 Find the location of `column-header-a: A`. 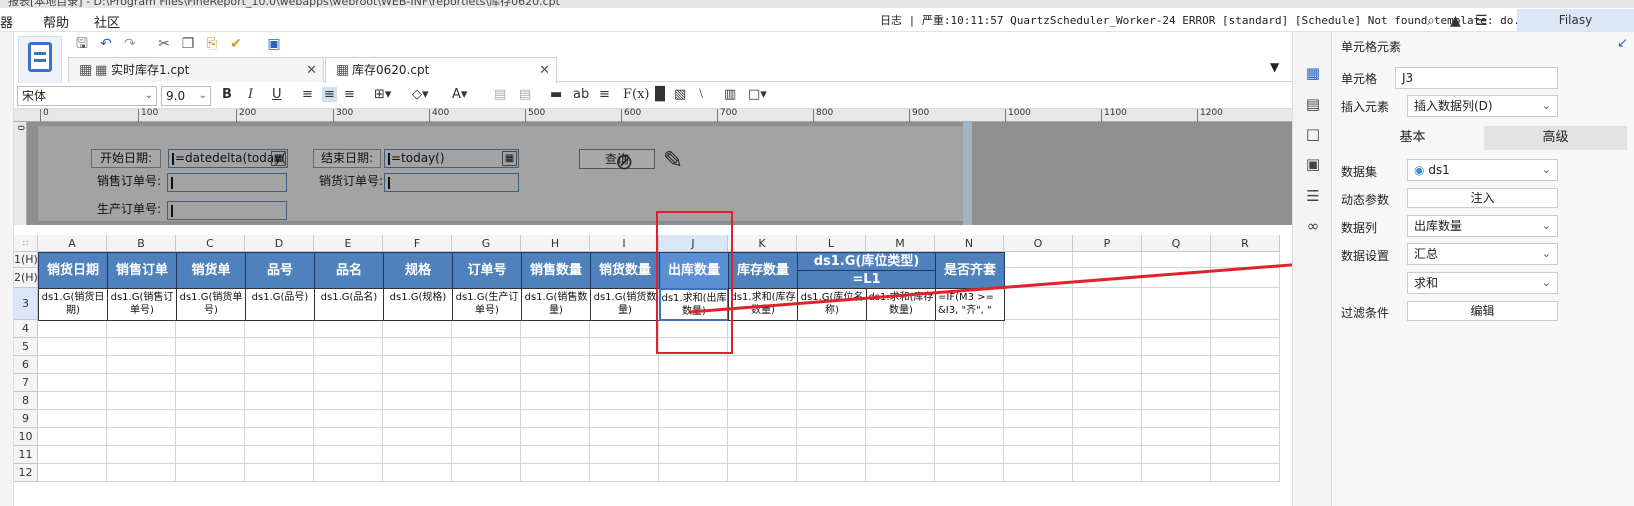

column-header-a: A is located at coordinates (72, 243).